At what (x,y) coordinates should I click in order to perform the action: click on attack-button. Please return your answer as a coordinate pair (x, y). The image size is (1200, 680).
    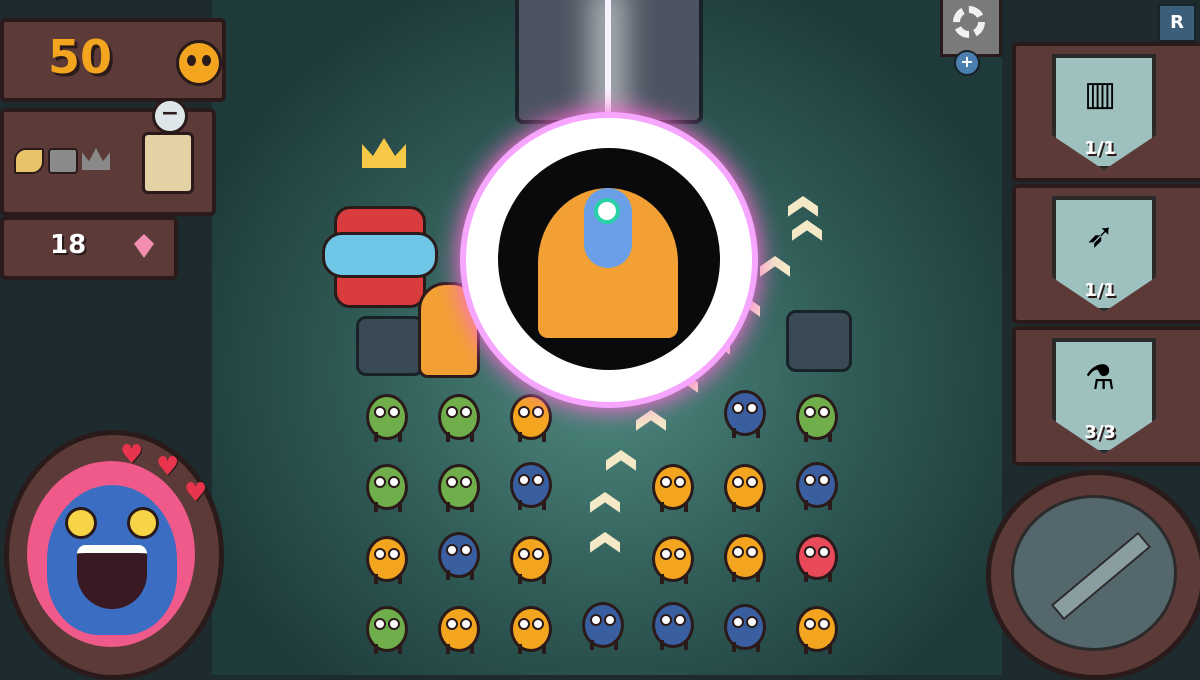
    Looking at the image, I should click on (1093, 575).